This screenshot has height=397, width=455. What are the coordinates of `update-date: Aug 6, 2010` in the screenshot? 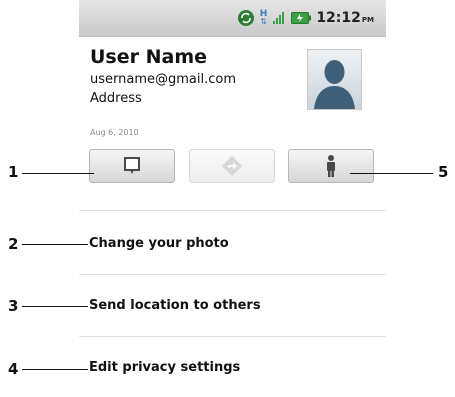 It's located at (114, 132).